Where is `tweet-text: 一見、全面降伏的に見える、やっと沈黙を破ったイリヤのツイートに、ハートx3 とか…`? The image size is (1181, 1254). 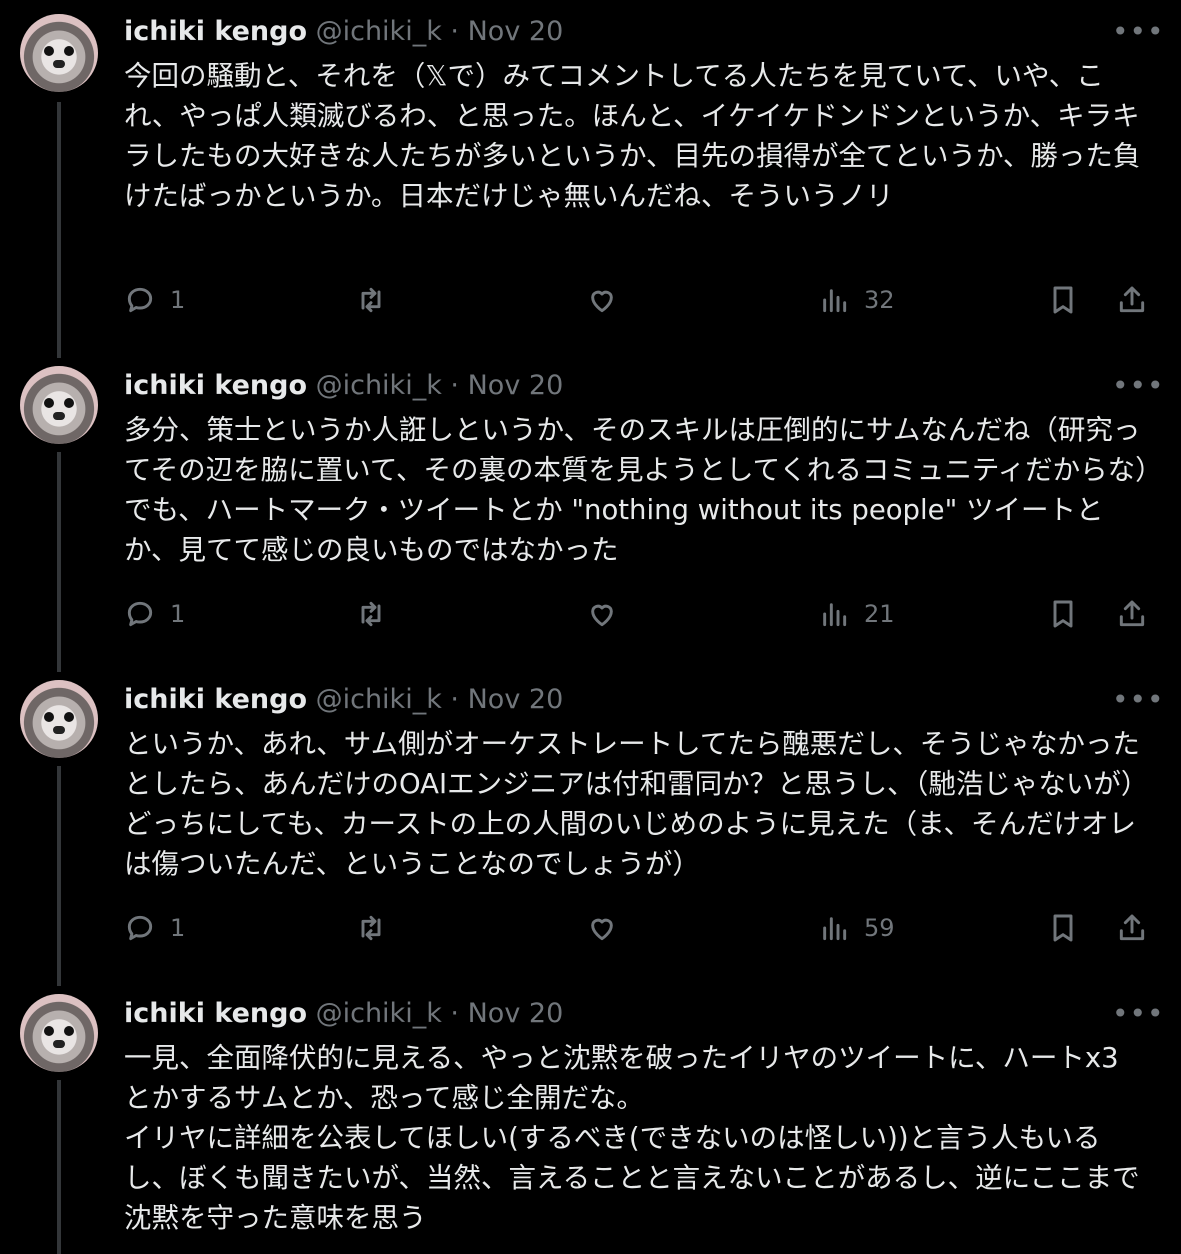
tweet-text: 一見、全面降伏的に見える、やっと沈黙を破ったイリヤのツイートに、ハートx3 とか… is located at coordinates (632, 1138).